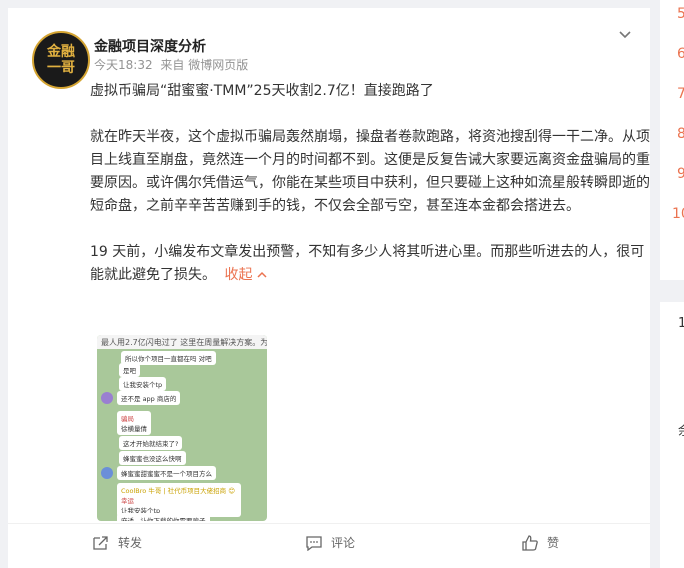 This screenshot has height=568, width=684. What do you see at coordinates (150, 46) in the screenshot?
I see `username: 金融项目深度分析` at bounding box center [150, 46].